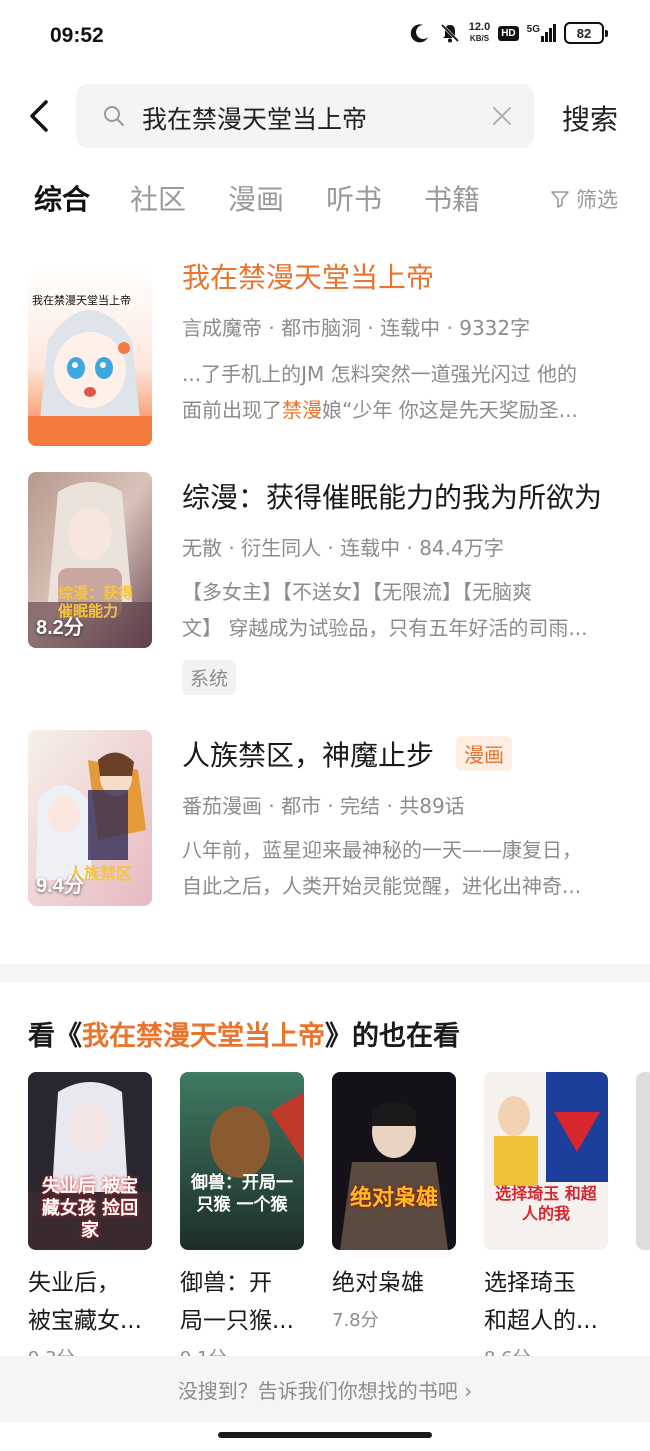 Image resolution: width=650 pixels, height=1451 pixels. Describe the element at coordinates (256, 198) in the screenshot. I see `tab-comics: 漫画` at that location.